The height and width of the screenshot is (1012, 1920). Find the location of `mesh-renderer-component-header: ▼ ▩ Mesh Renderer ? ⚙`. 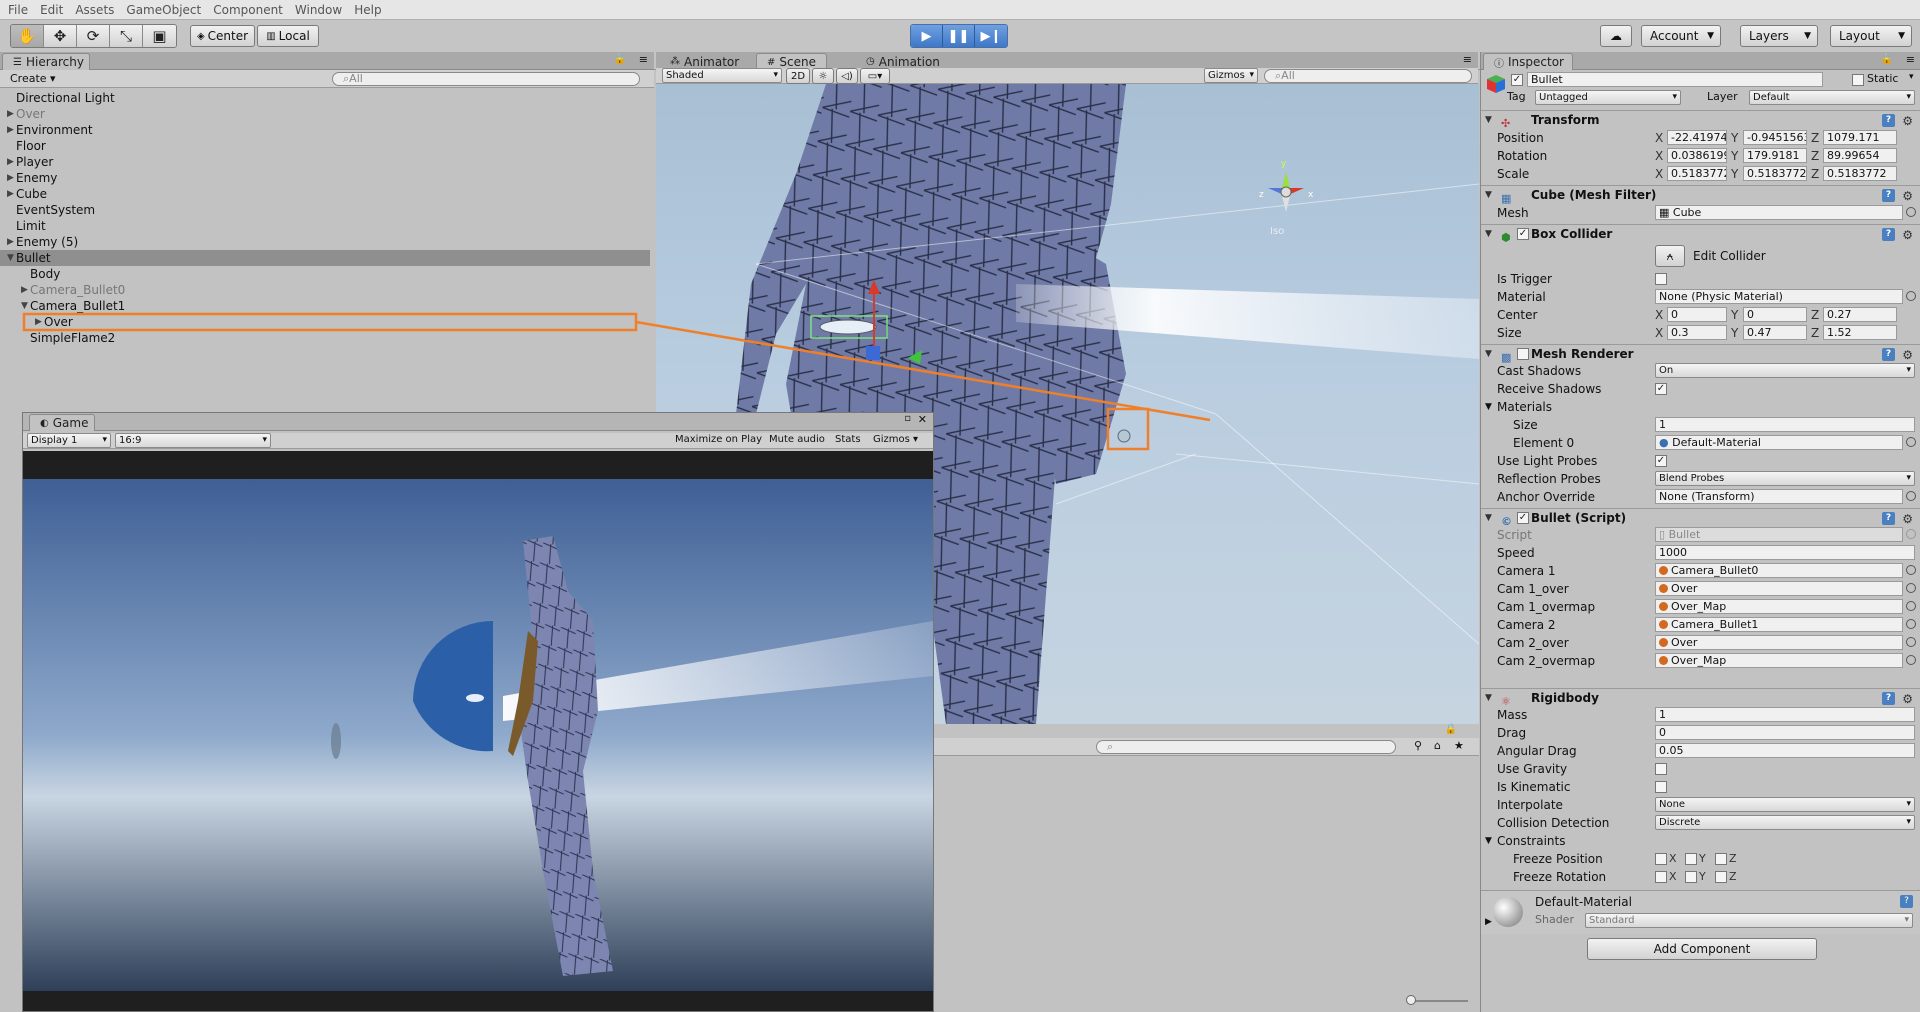

mesh-renderer-component-header: ▼ ▩ Mesh Renderer ? ⚙ is located at coordinates (1700, 354).